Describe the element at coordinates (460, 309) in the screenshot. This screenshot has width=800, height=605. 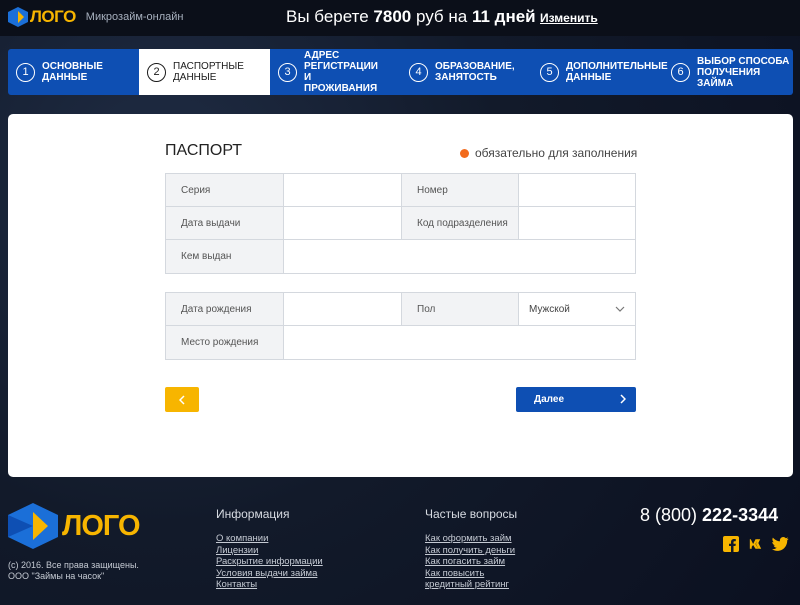
I see `gender-label: Пол` at that location.